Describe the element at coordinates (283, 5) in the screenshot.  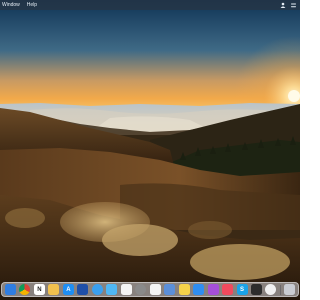
I see `user-icon` at that location.